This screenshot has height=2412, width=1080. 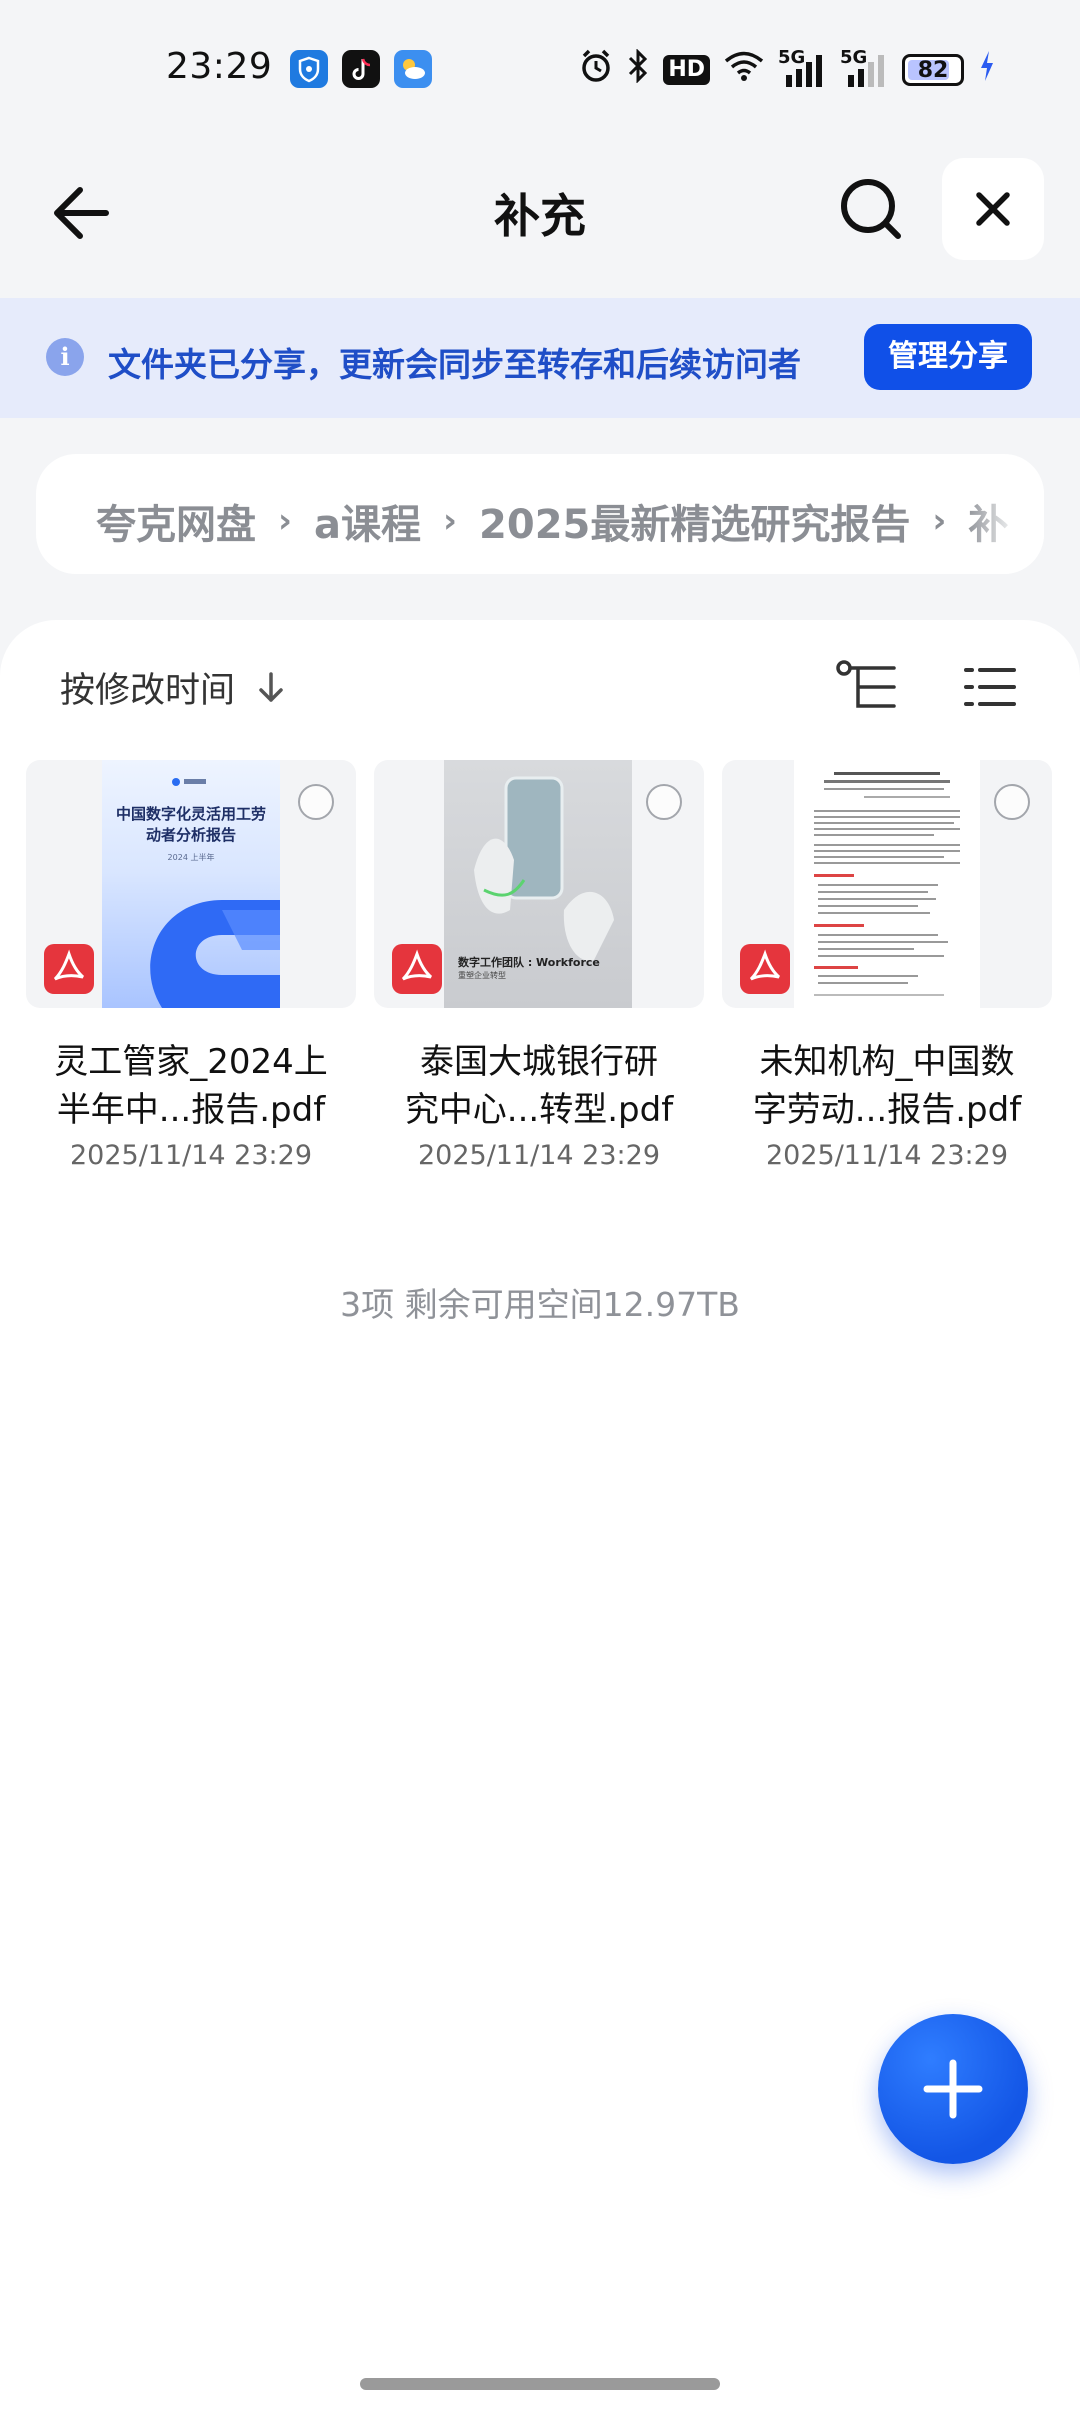 I want to click on page-text-lines, so click(x=887, y=884).